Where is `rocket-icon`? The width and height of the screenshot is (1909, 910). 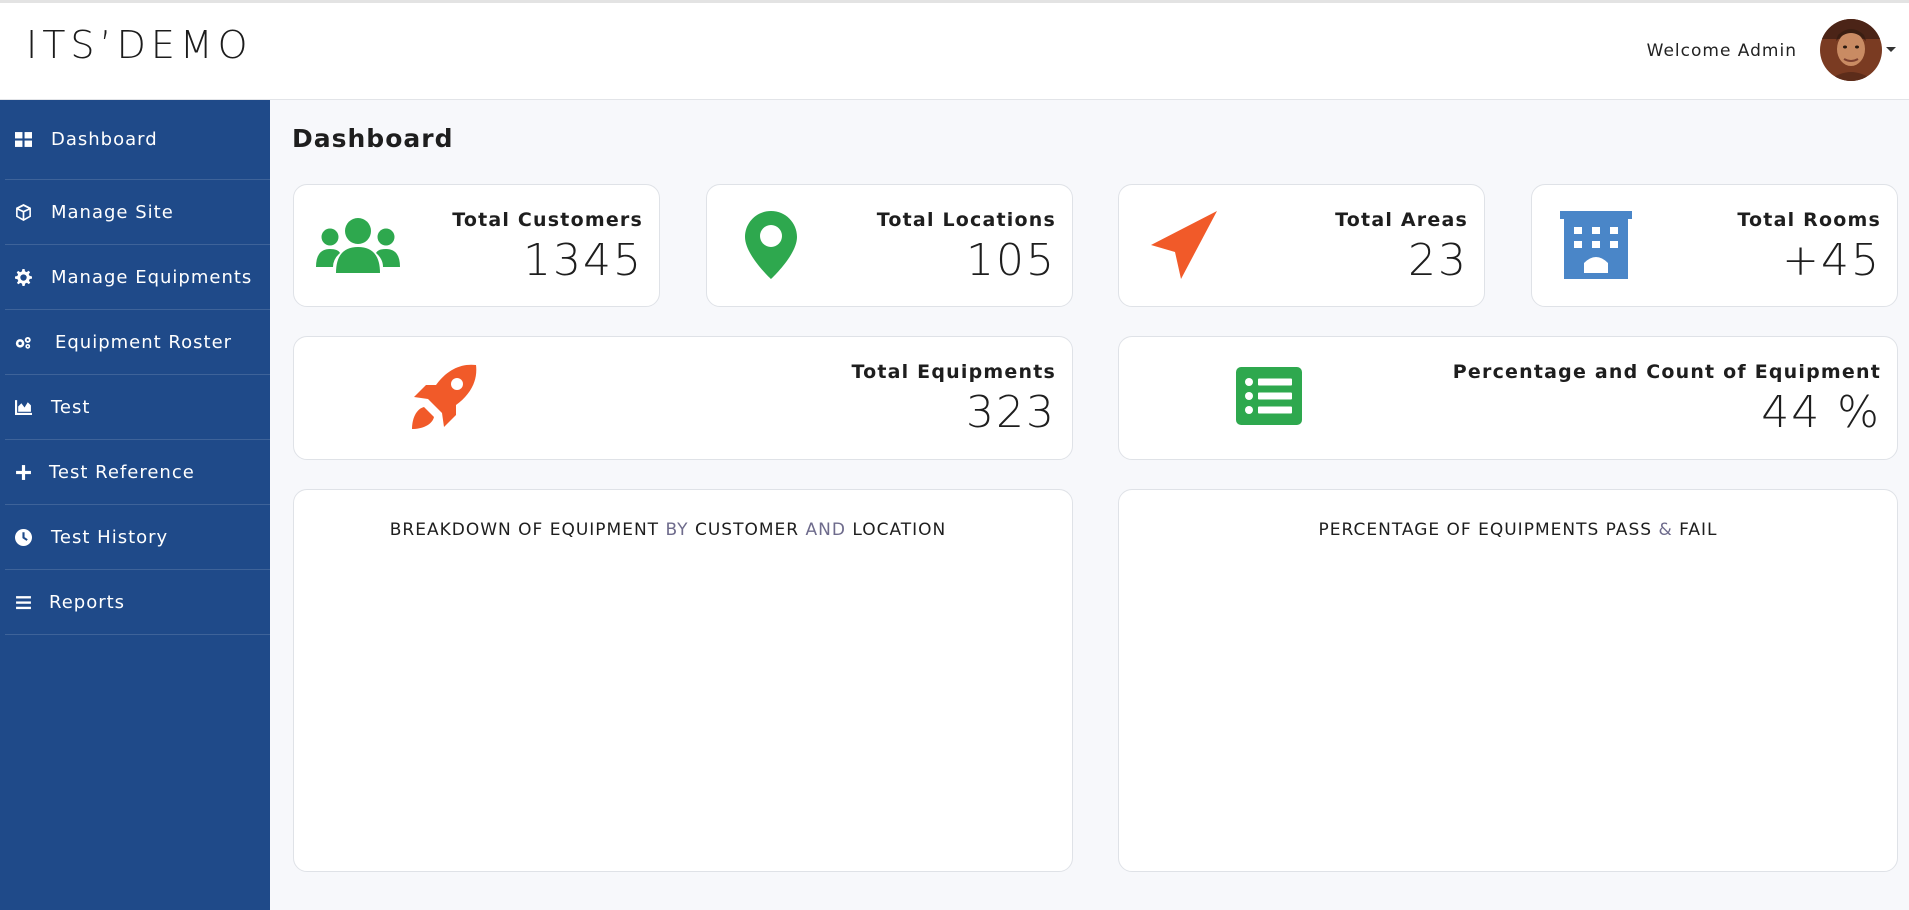
rocket-icon is located at coordinates (444, 399).